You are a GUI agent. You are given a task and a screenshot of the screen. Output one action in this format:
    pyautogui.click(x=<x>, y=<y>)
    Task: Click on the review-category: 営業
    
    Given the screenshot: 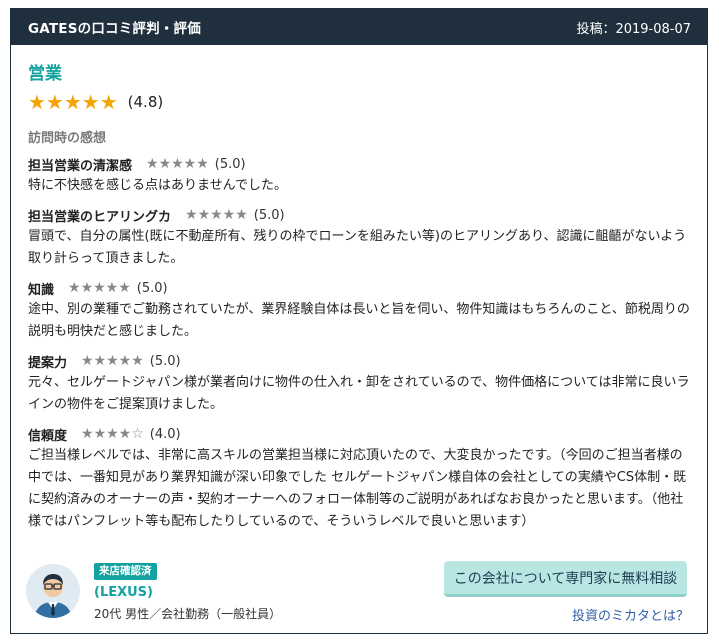 What is the action you would take?
    pyautogui.click(x=45, y=74)
    